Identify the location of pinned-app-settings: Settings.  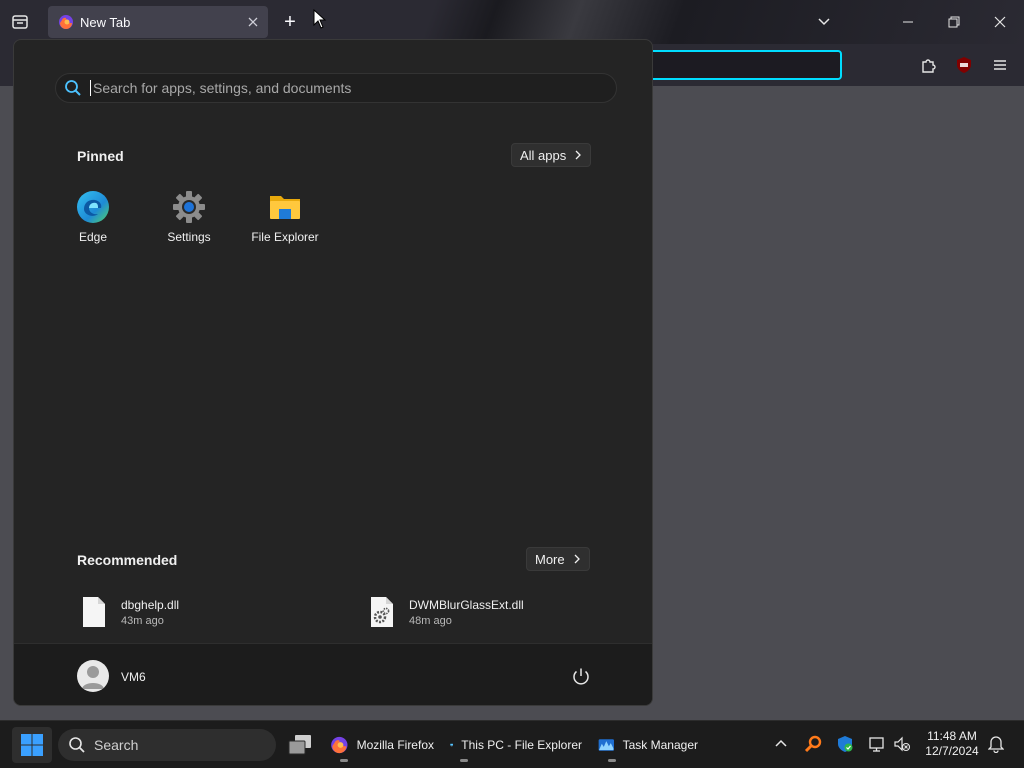
(189, 220).